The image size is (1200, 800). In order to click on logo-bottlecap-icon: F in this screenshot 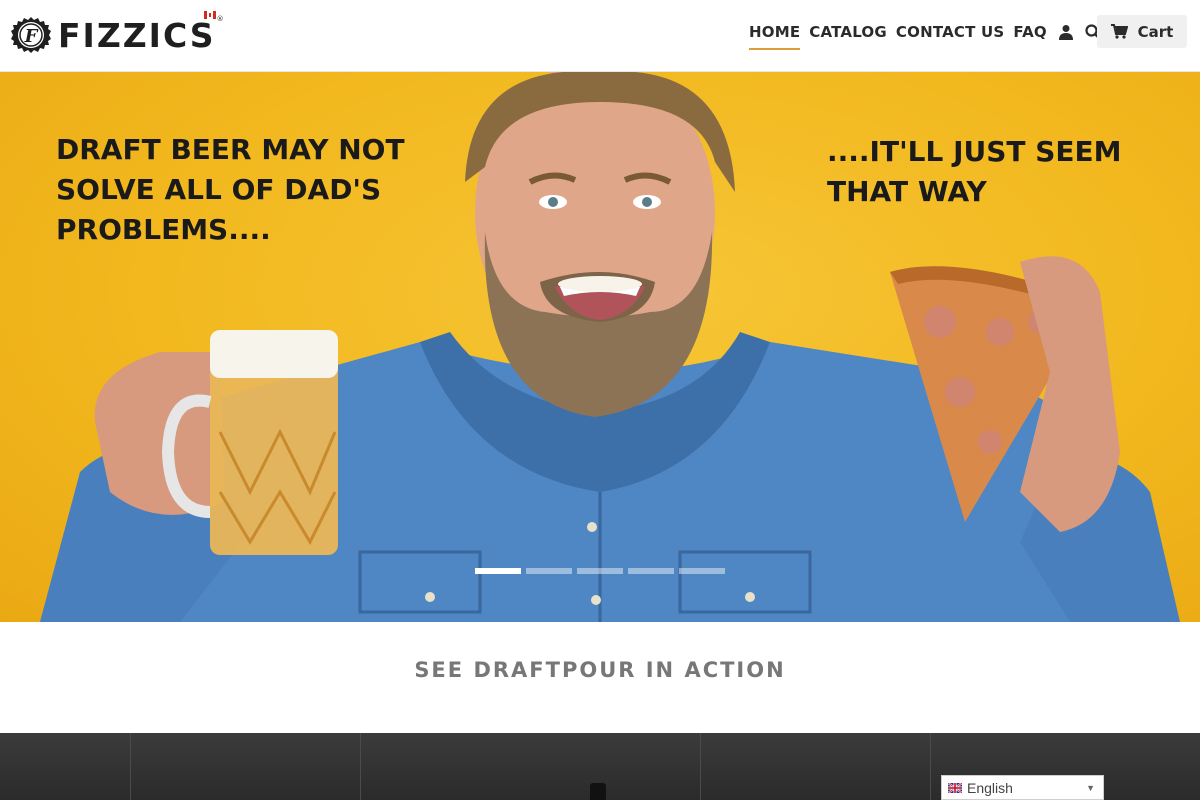, I will do `click(31, 35)`.